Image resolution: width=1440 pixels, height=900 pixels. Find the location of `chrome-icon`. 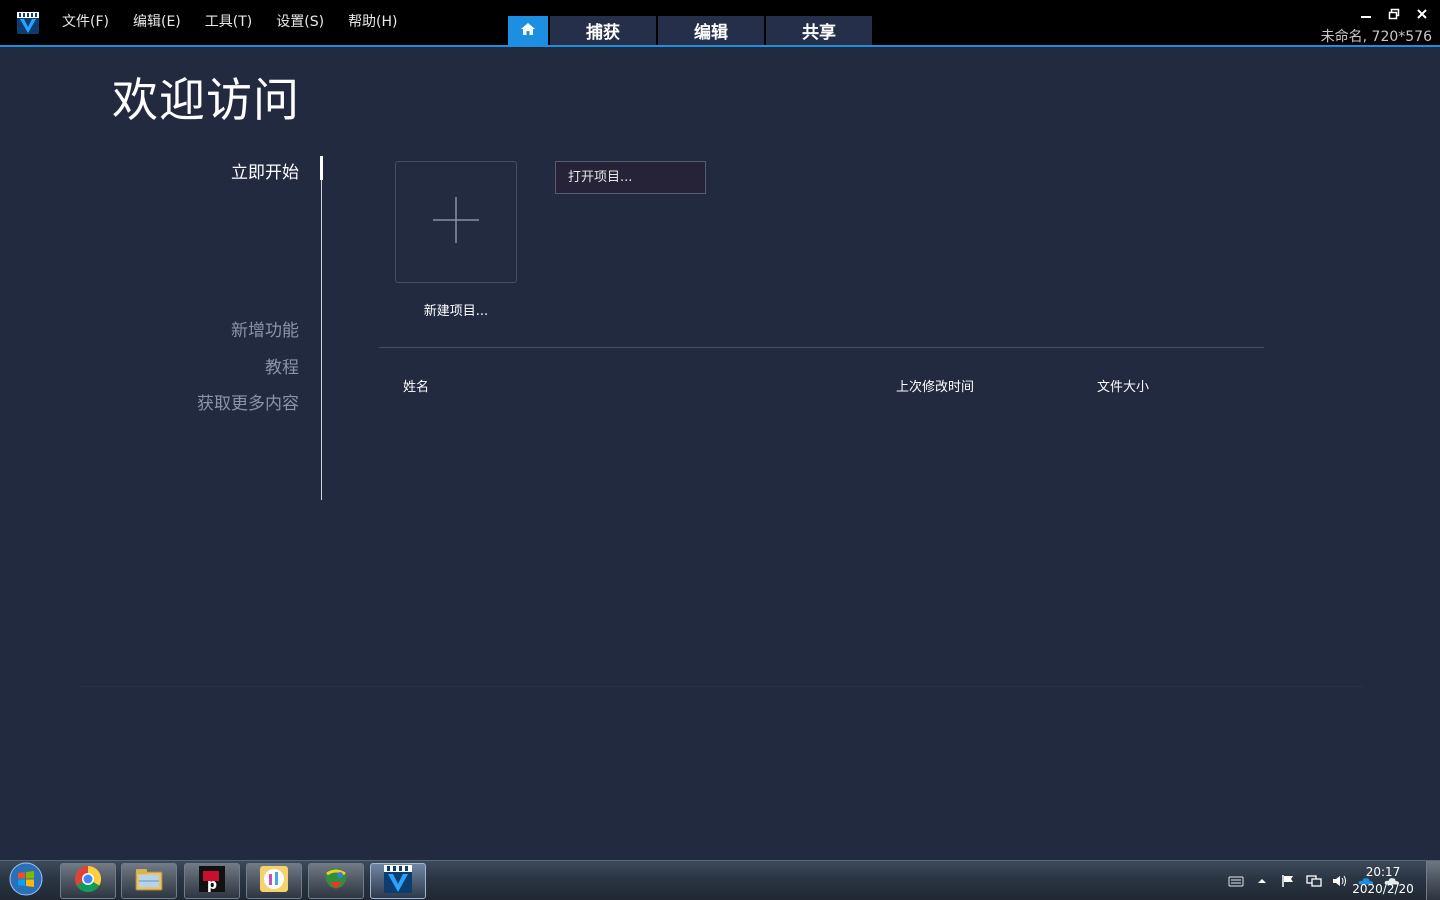

chrome-icon is located at coordinates (88, 881).